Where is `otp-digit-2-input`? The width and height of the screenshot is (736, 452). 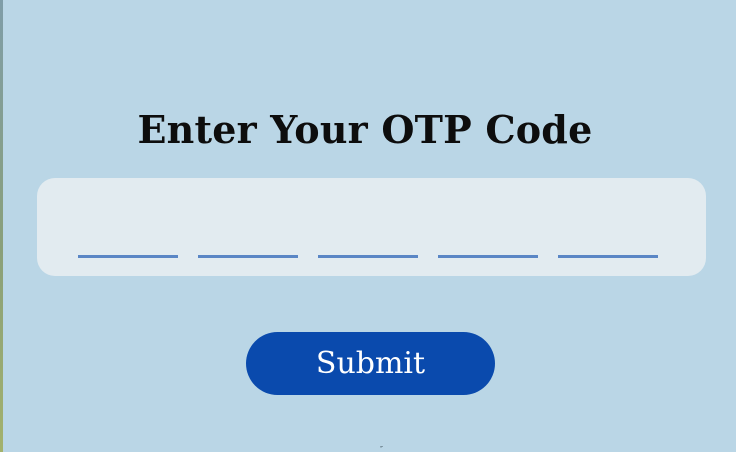 otp-digit-2-input is located at coordinates (248, 235).